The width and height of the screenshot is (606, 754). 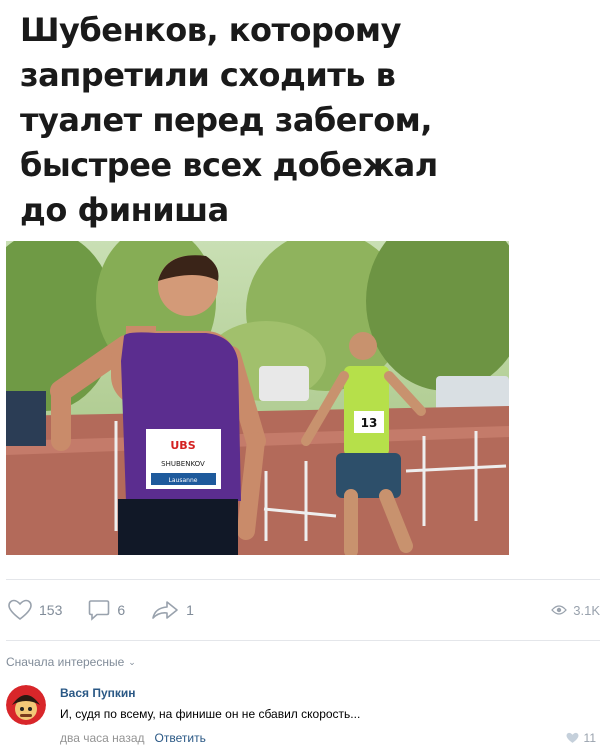 I want to click on share-count: 1, so click(x=190, y=610).